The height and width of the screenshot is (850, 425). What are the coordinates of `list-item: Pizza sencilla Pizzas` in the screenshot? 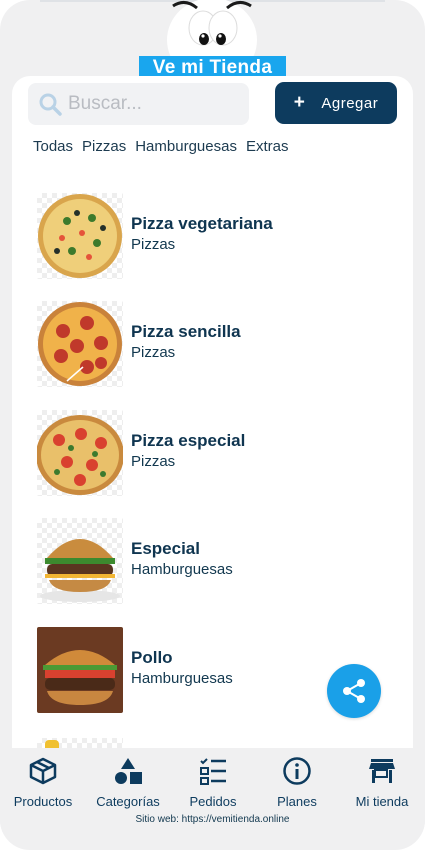 It's located at (202, 344).